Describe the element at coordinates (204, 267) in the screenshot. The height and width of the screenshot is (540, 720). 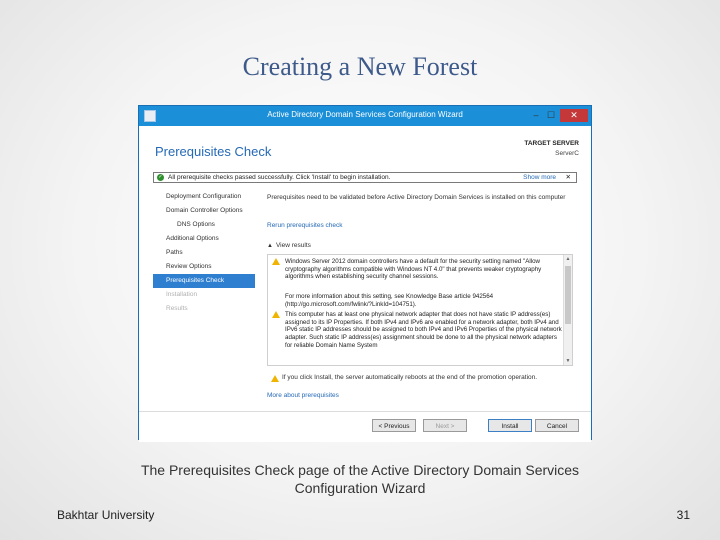
I see `nav-item: Review Options` at that location.